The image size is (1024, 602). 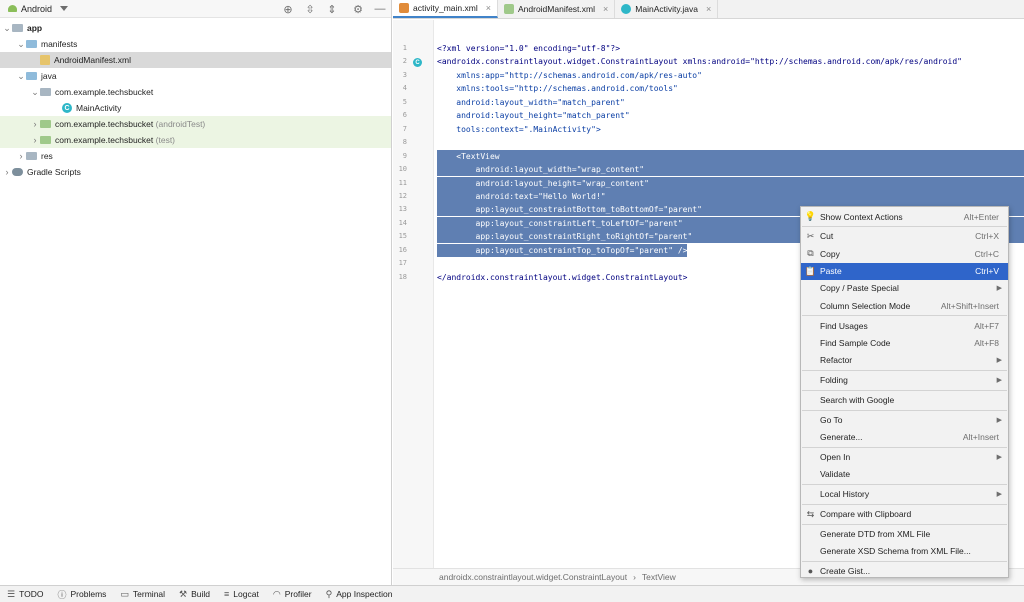 What do you see at coordinates (195, 140) in the screenshot?
I see `tree-item-package-test: › com.example.techsbucket (test)` at bounding box center [195, 140].